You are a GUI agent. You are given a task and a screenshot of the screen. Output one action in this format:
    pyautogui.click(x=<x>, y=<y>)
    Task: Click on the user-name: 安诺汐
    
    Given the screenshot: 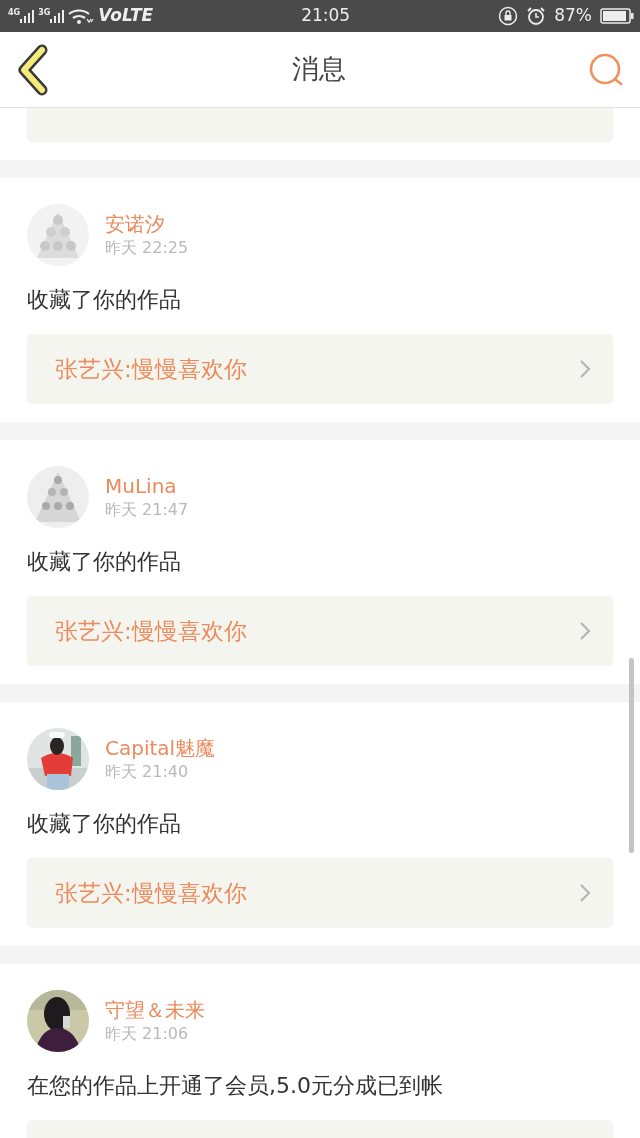 What is the action you would take?
    pyautogui.click(x=147, y=224)
    